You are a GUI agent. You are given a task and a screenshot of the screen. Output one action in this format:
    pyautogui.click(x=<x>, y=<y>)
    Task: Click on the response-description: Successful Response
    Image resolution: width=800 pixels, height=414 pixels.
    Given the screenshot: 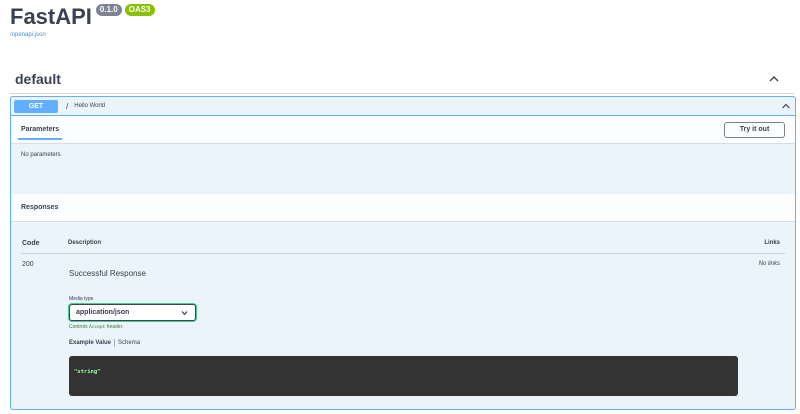 What is the action you would take?
    pyautogui.click(x=107, y=273)
    